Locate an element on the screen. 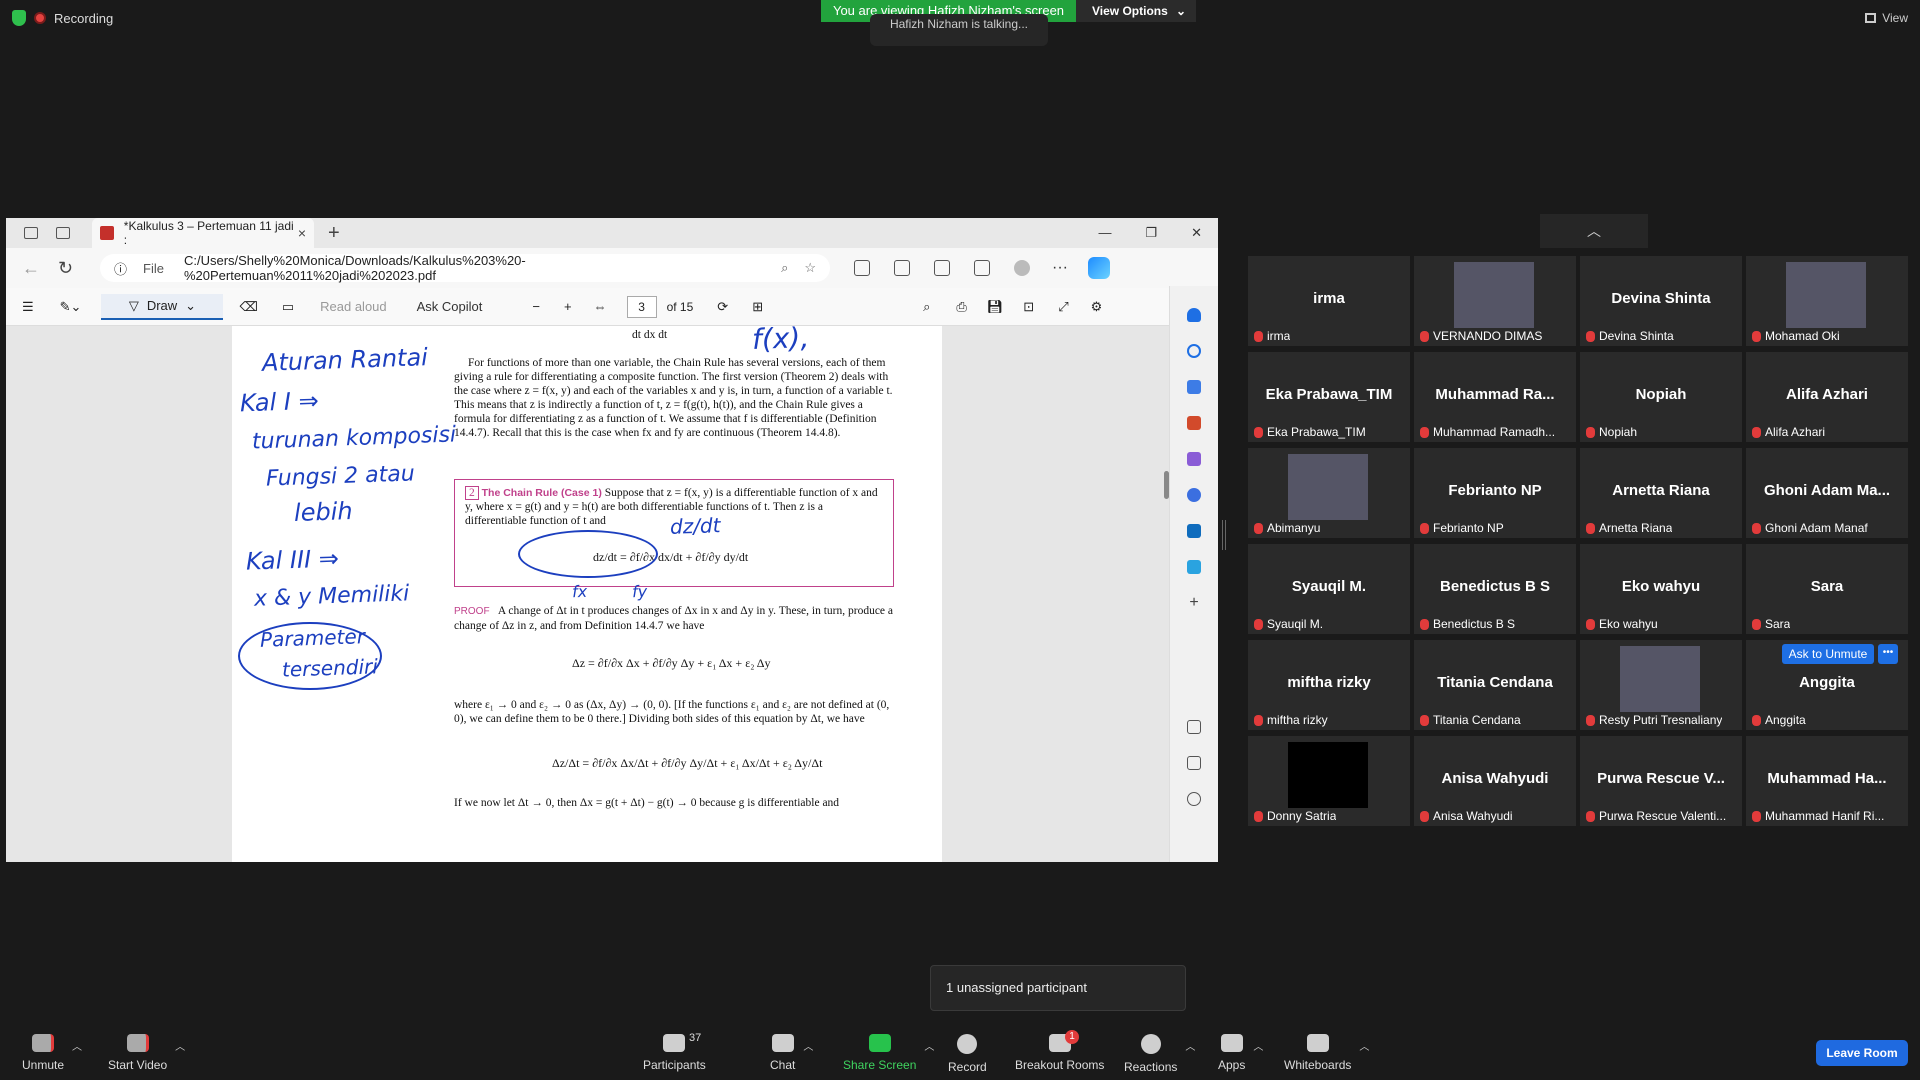 The image size is (1920, 1080). fit-page-icon: ⇔ is located at coordinates (600, 306).